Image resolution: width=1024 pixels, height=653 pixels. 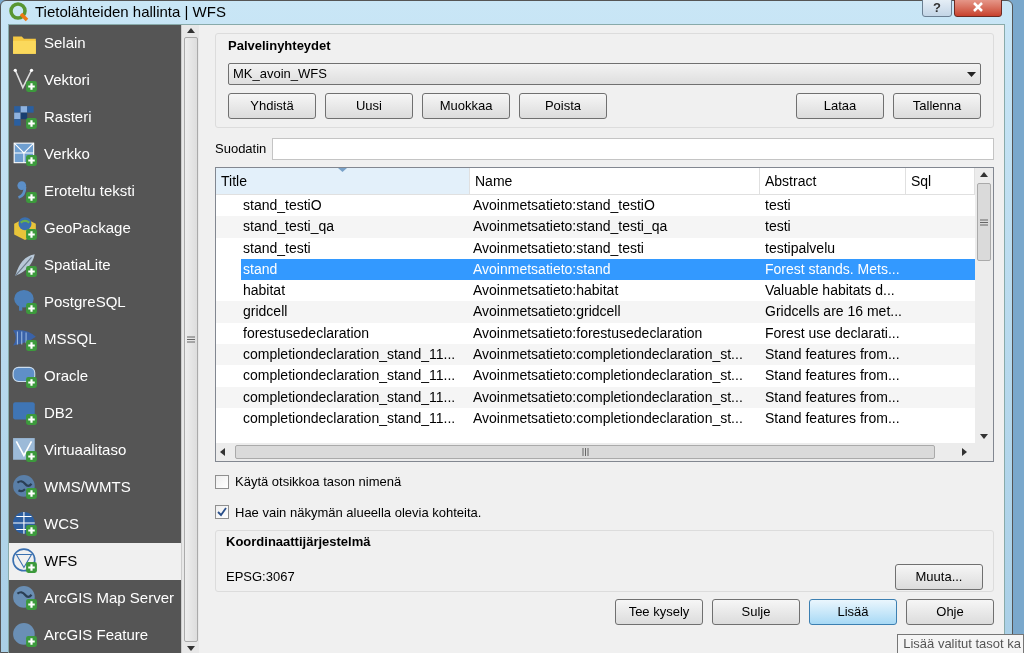 I want to click on column-header: Name, so click(x=615, y=181).